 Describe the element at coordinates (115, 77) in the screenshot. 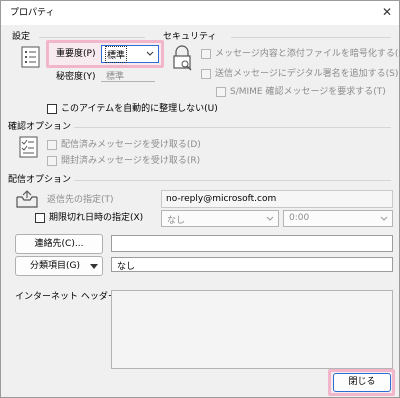

I see `sensitivity-value: 標準` at that location.